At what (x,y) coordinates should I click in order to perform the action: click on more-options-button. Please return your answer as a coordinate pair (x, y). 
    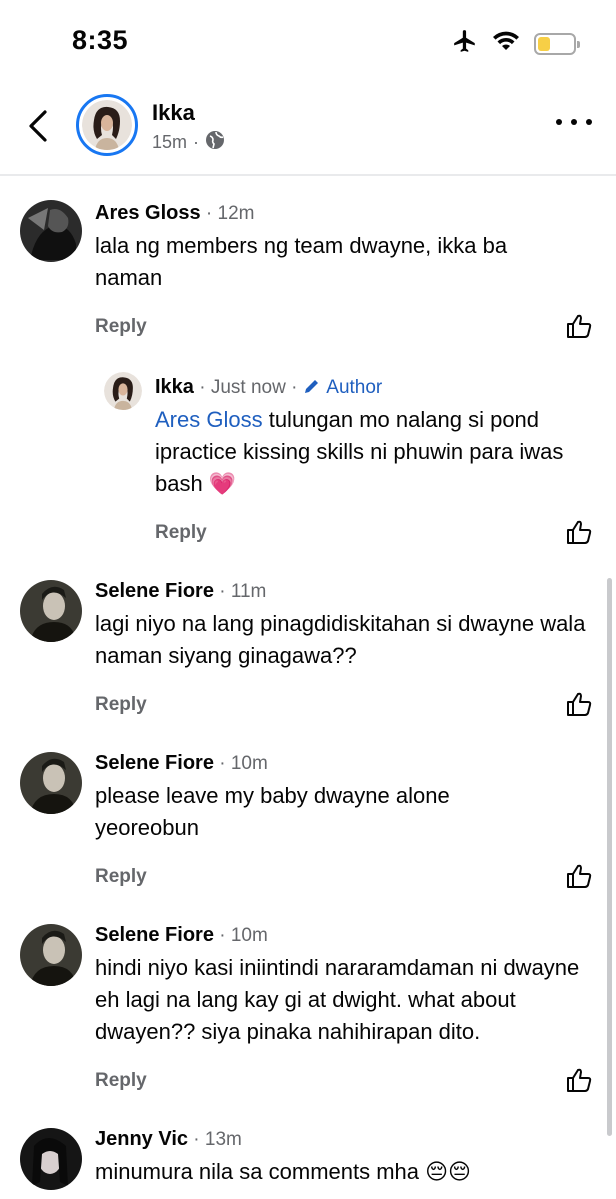
    Looking at the image, I should click on (574, 122).